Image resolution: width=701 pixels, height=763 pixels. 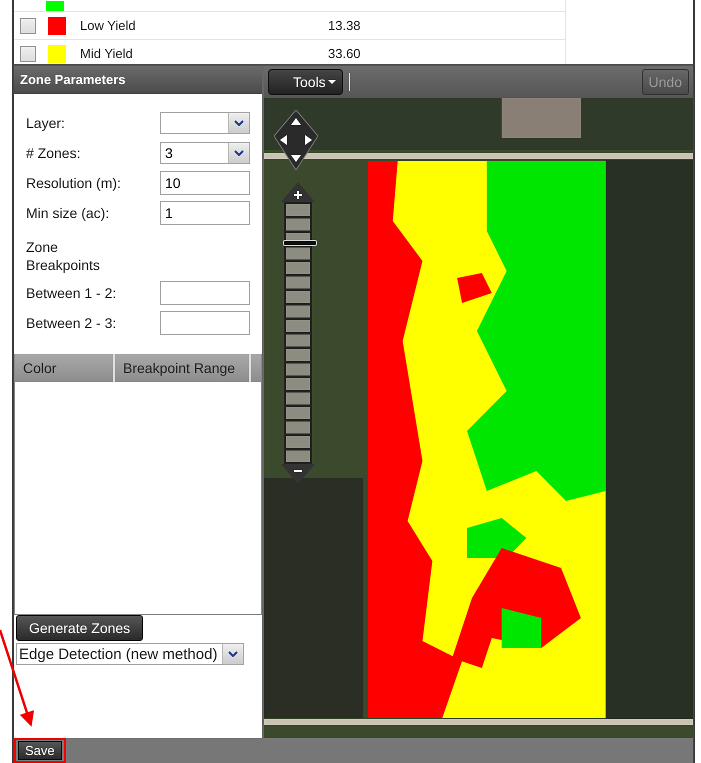 I want to click on caret-icon, so click(x=332, y=82).